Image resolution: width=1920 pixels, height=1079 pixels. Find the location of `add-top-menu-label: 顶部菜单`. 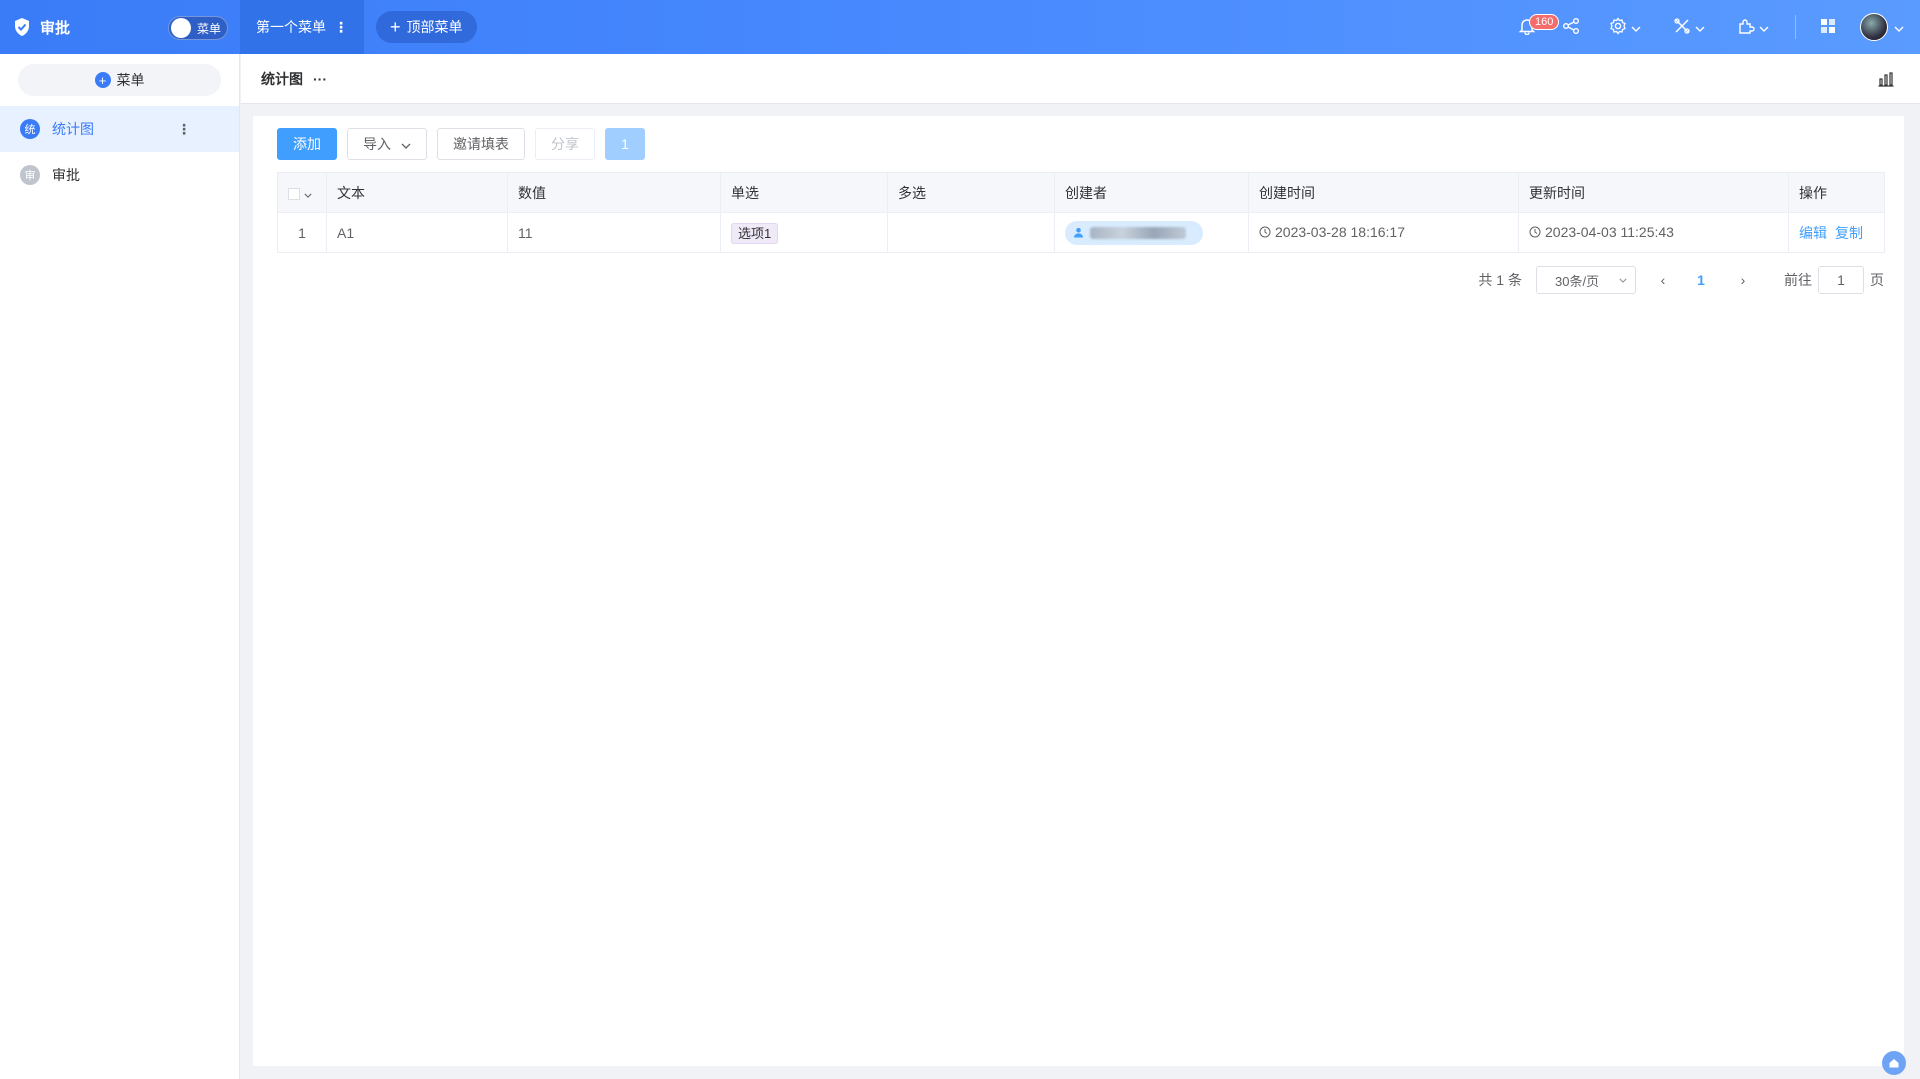

add-top-menu-label: 顶部菜单 is located at coordinates (434, 27).